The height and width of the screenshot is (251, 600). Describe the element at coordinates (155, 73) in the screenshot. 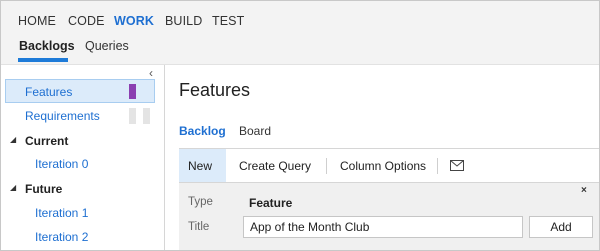

I see `collapse-chevron-icon: ‹` at that location.